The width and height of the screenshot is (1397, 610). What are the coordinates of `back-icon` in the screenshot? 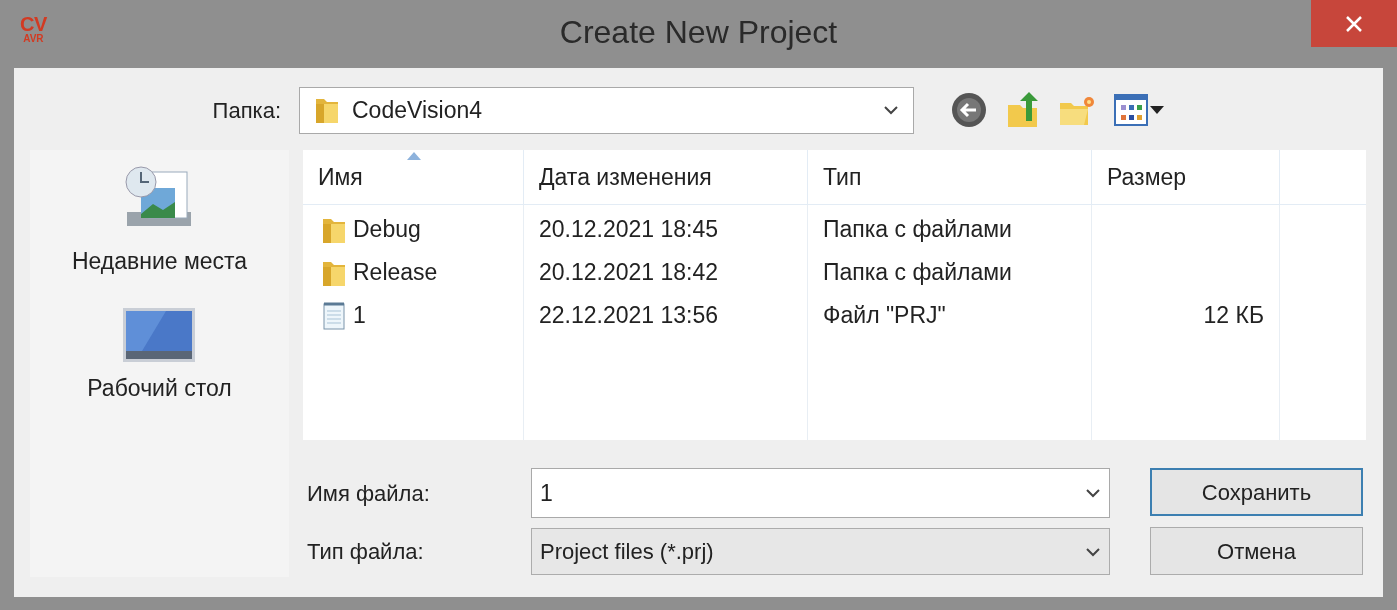 It's located at (969, 110).